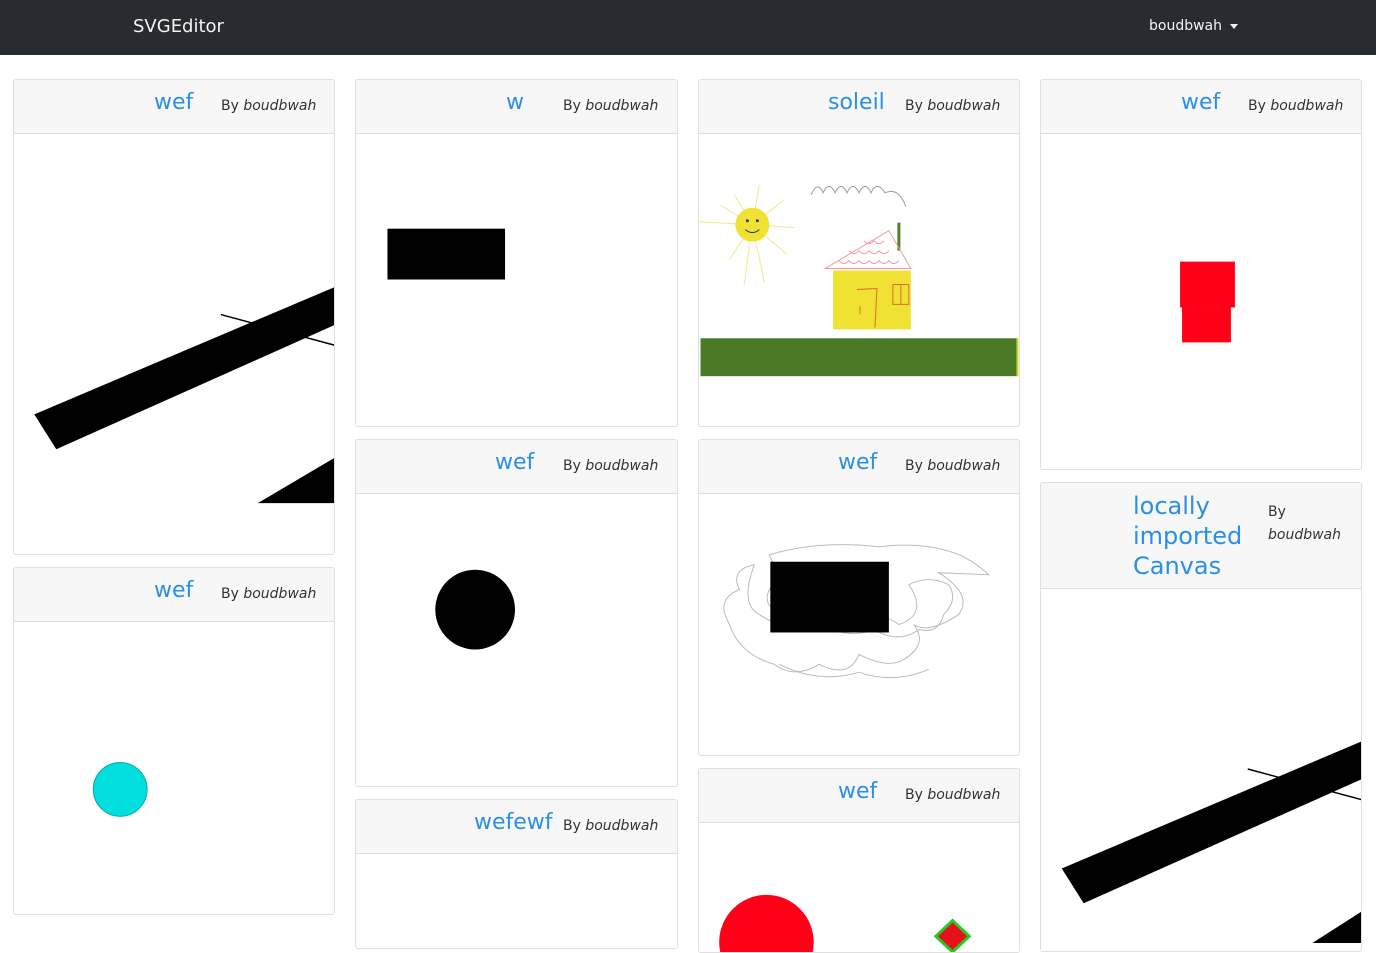  I want to click on card-title-link: wefewf, so click(513, 822).